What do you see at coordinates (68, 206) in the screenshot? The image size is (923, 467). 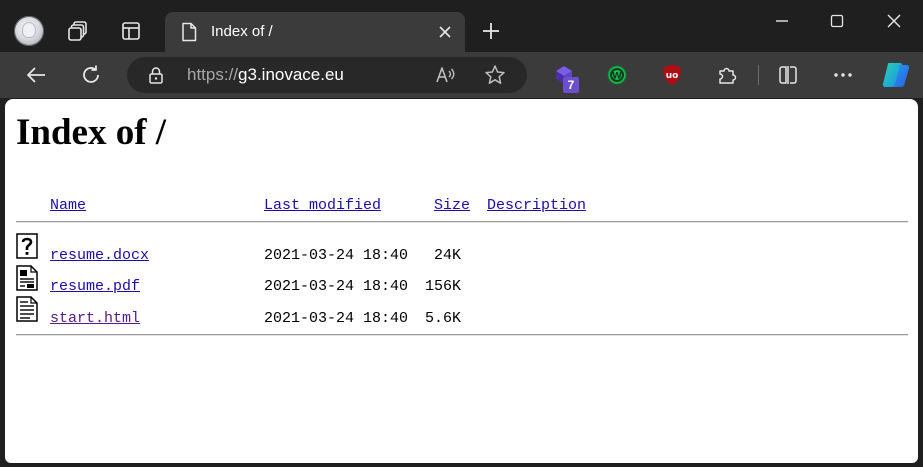 I see `sort-by-name-link: Name` at bounding box center [68, 206].